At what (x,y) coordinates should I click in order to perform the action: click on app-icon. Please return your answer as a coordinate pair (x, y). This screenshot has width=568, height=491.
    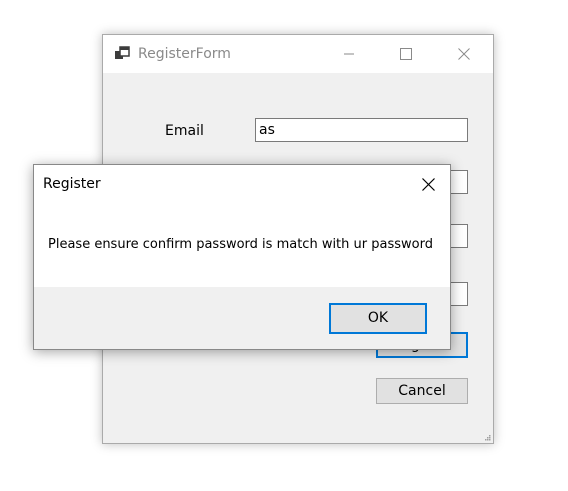
    Looking at the image, I should click on (123, 53).